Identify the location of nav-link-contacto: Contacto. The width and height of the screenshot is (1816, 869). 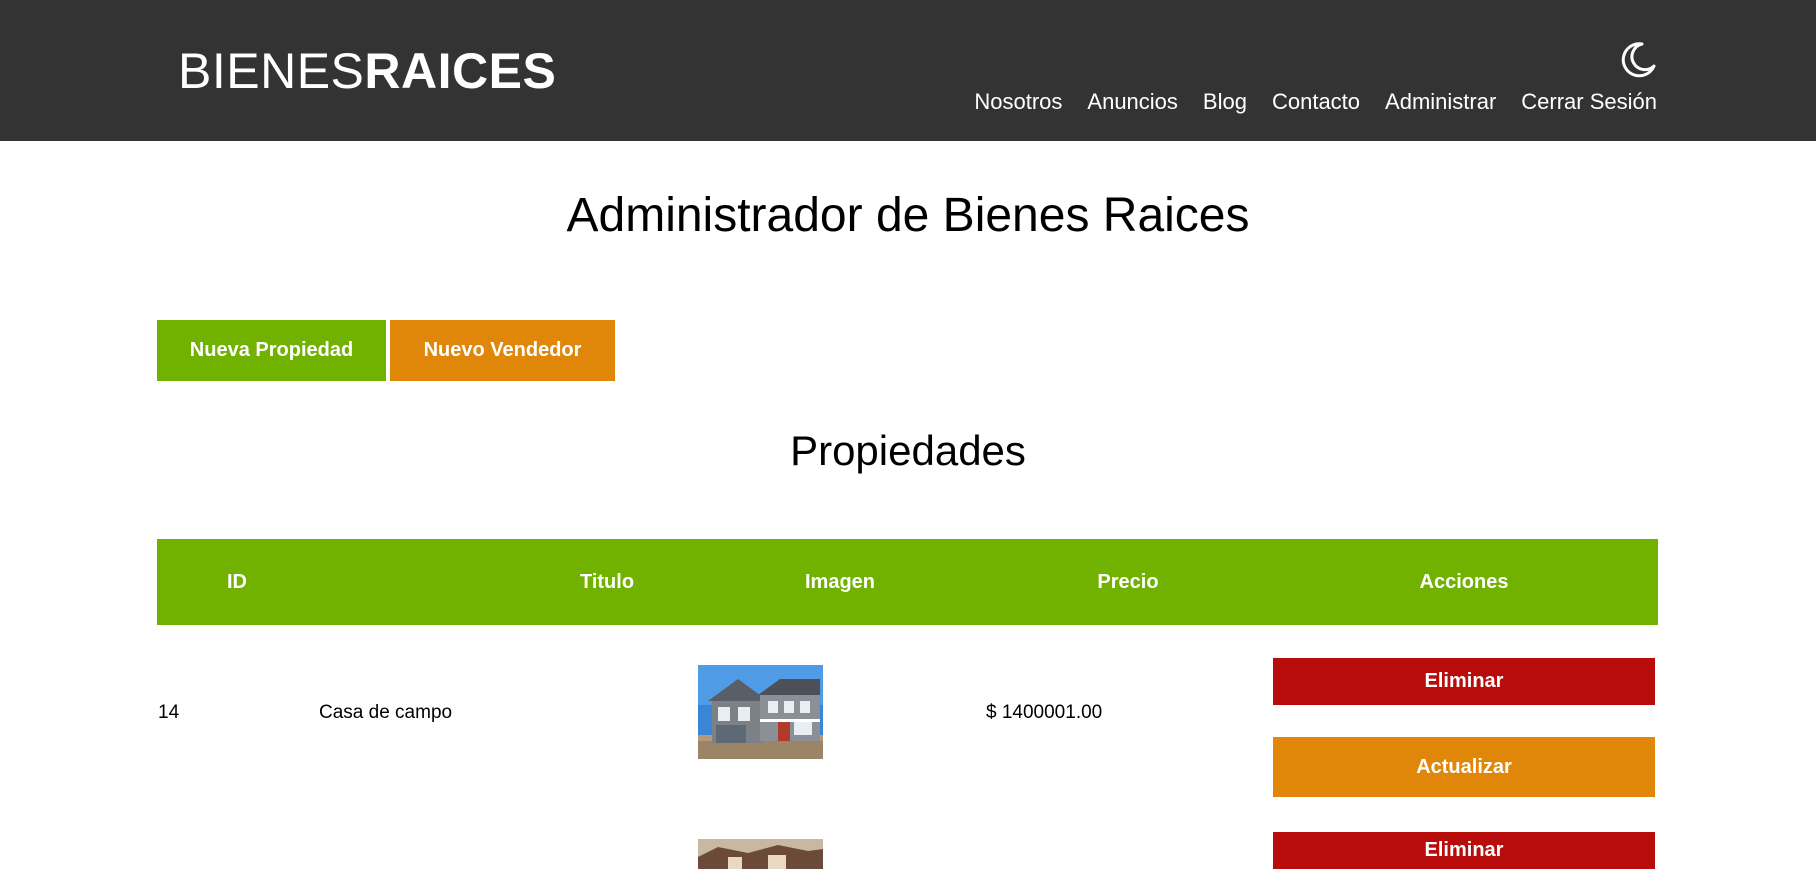
(1316, 102).